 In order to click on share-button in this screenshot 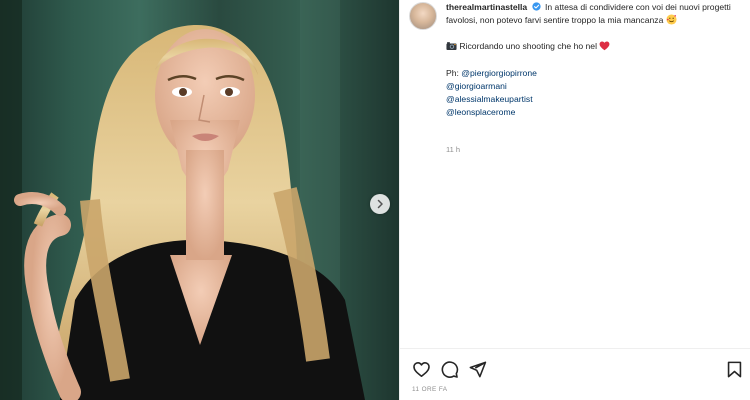, I will do `click(478, 370)`.